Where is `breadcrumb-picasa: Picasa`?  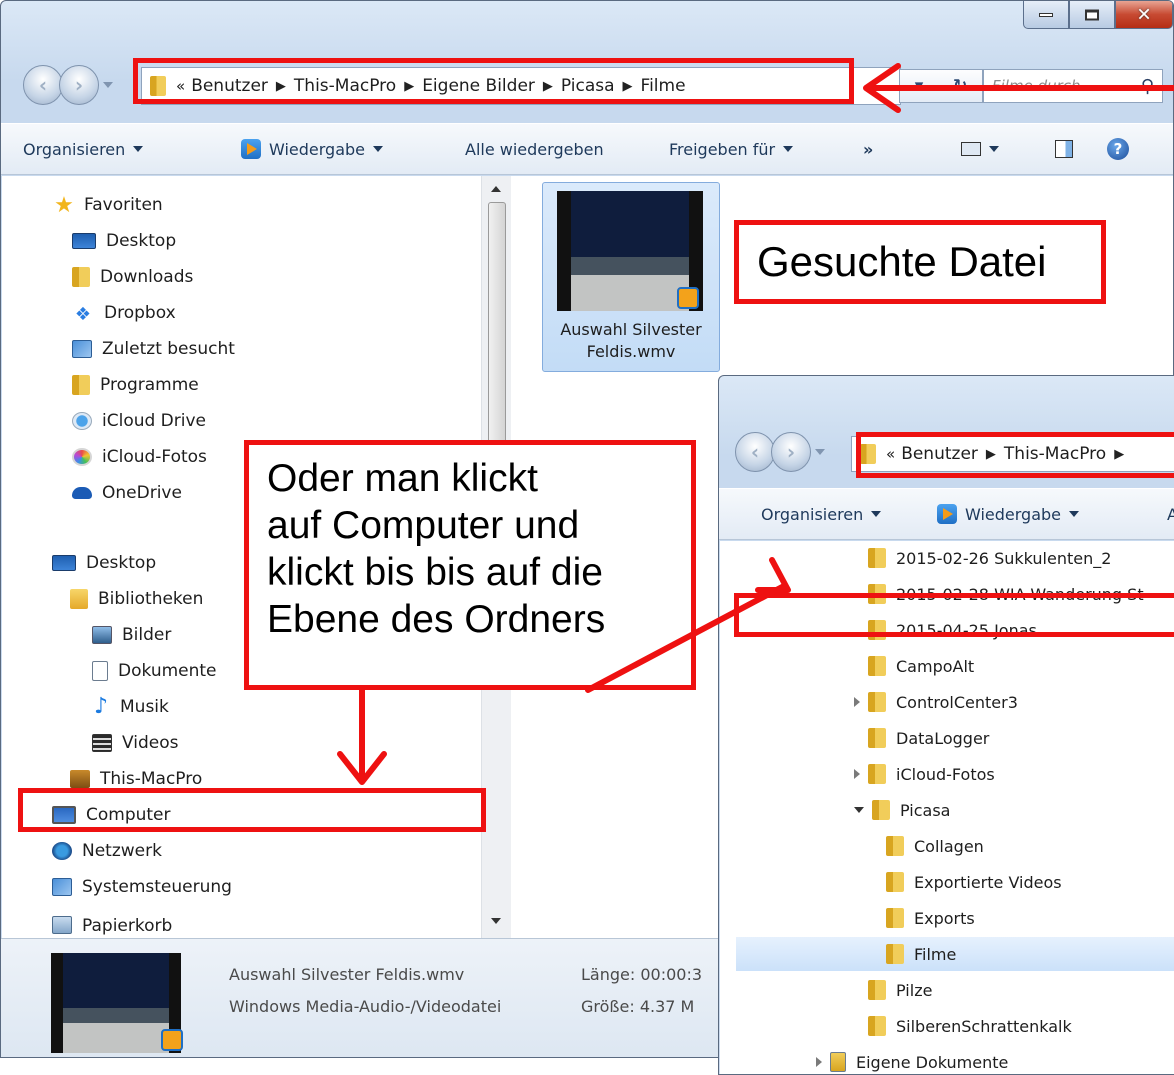 breadcrumb-picasa: Picasa is located at coordinates (588, 86).